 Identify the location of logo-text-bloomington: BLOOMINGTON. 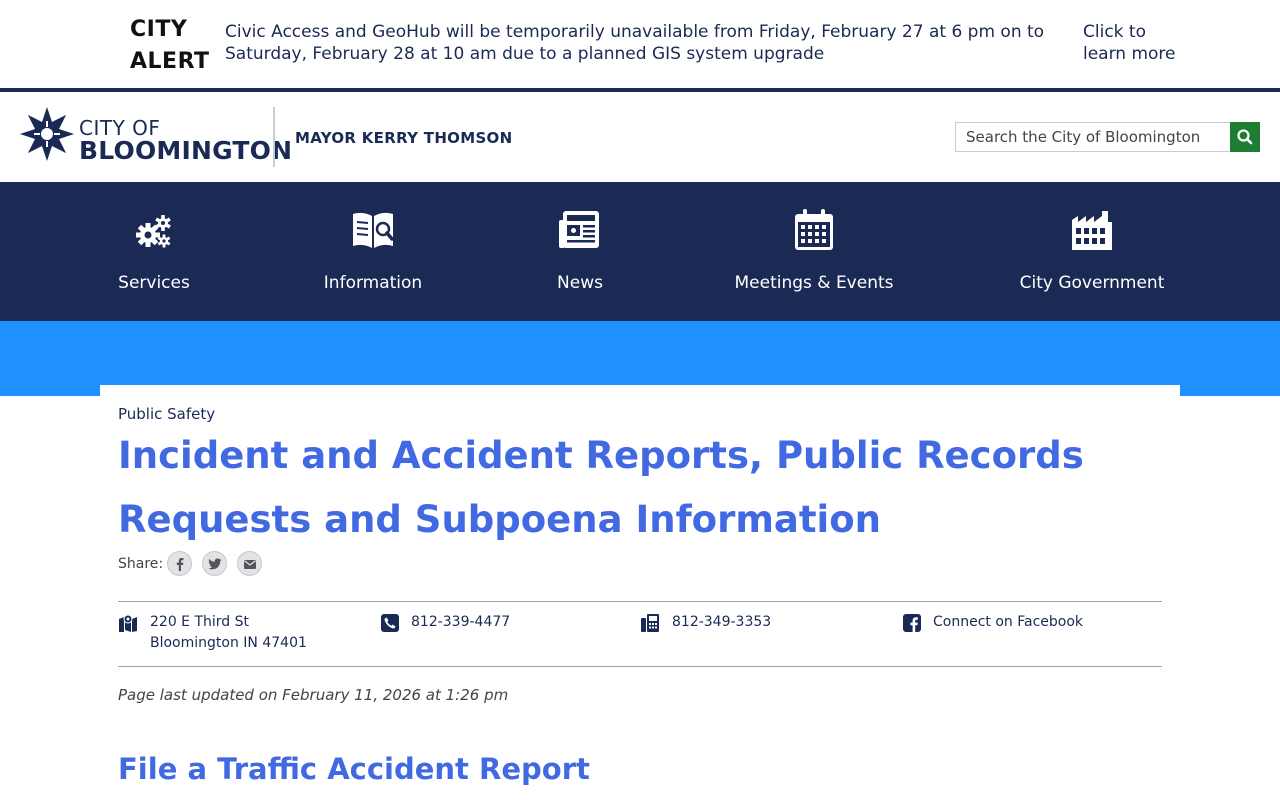
(186, 150).